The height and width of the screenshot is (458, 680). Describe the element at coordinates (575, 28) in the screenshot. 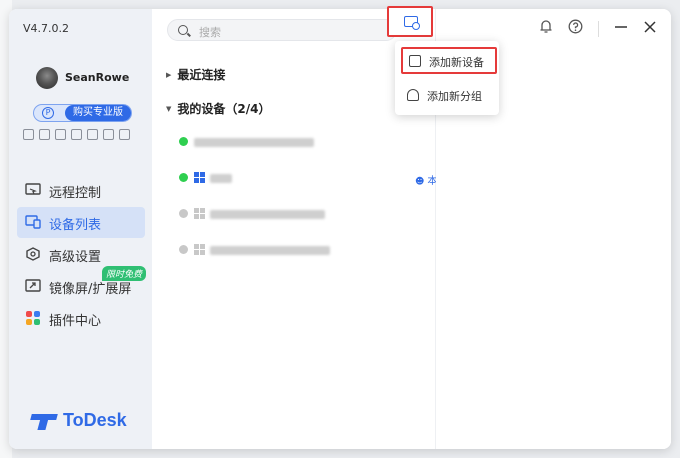

I see `help-icon` at that location.